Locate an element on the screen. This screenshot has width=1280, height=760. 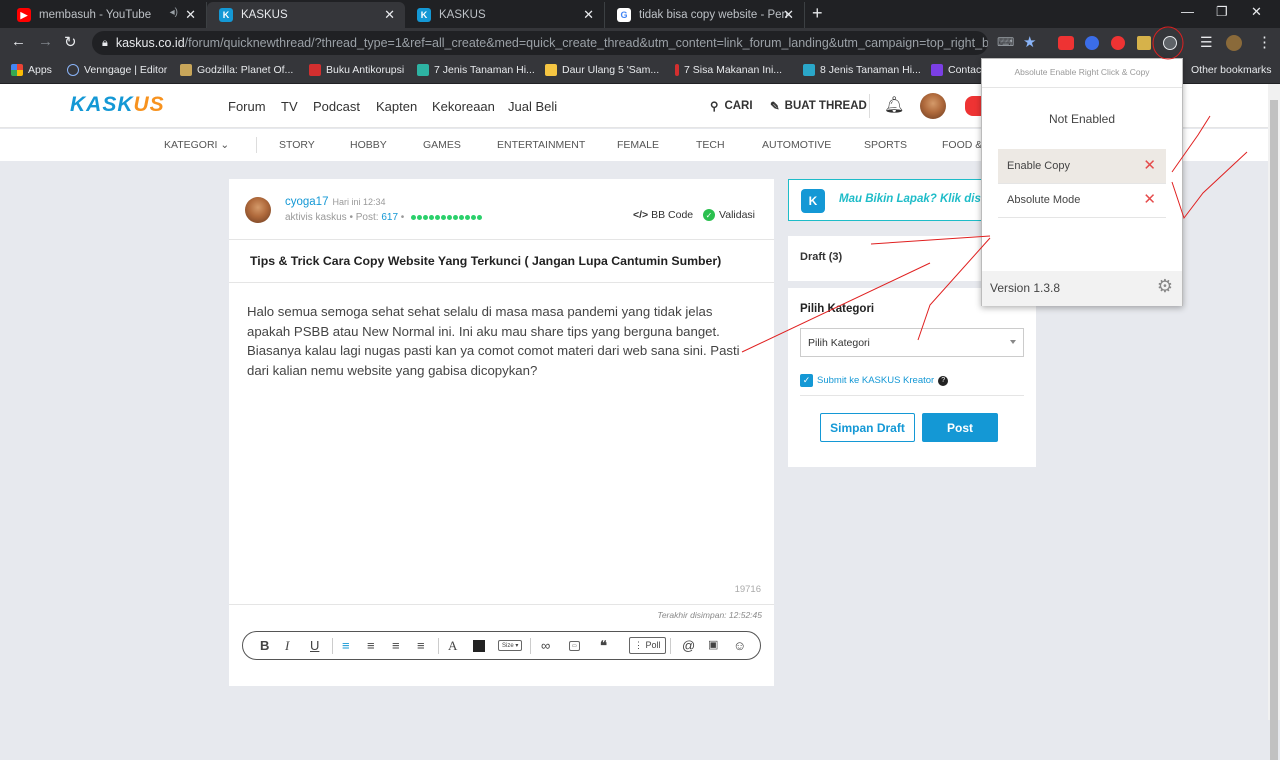
font-icon: A is located at coordinates (452, 646).